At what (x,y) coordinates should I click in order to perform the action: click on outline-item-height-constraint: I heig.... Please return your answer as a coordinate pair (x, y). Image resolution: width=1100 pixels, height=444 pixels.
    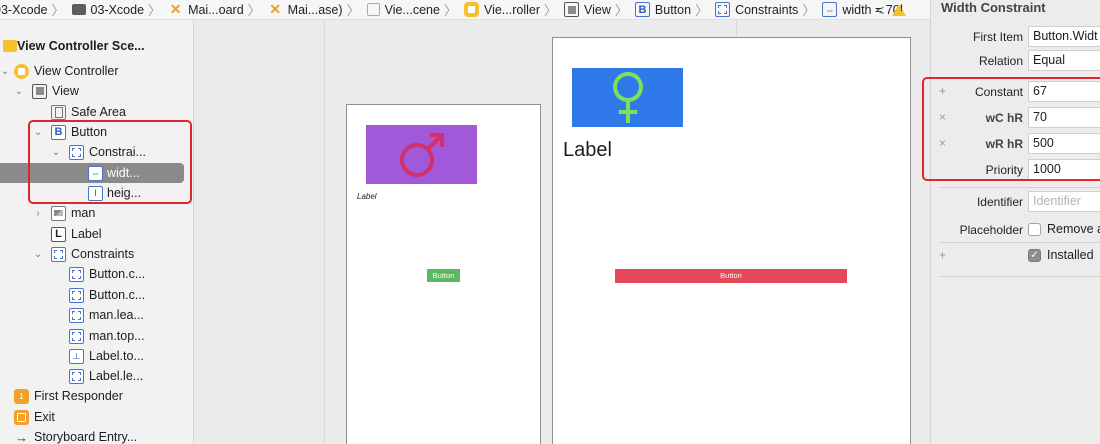
    Looking at the image, I should click on (96, 193).